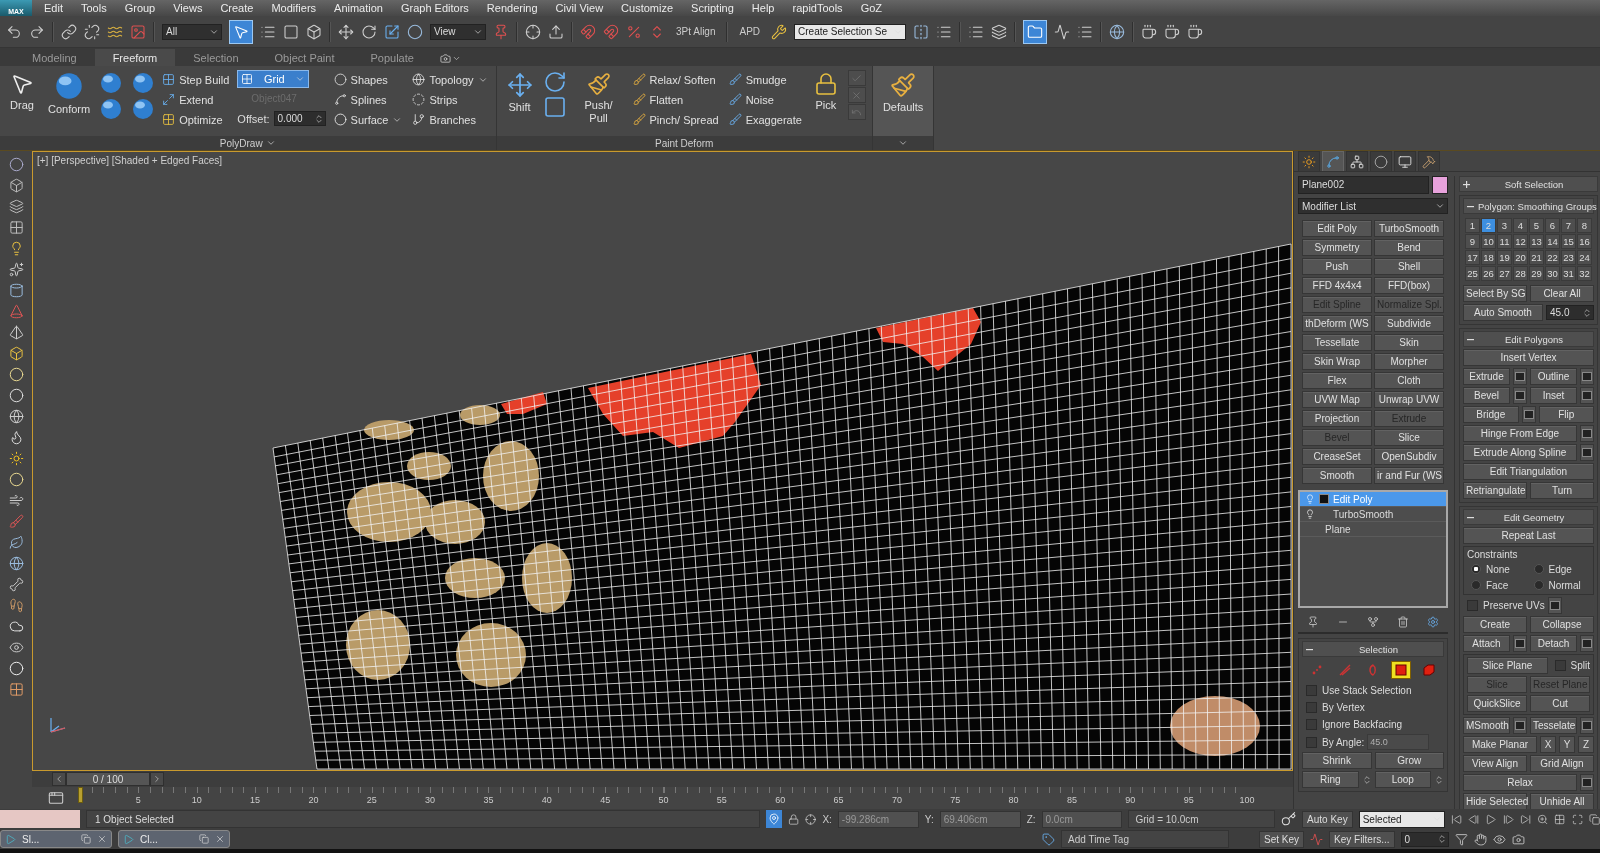 The width and height of the screenshot is (1600, 853). I want to click on radio-button, so click(1538, 585).